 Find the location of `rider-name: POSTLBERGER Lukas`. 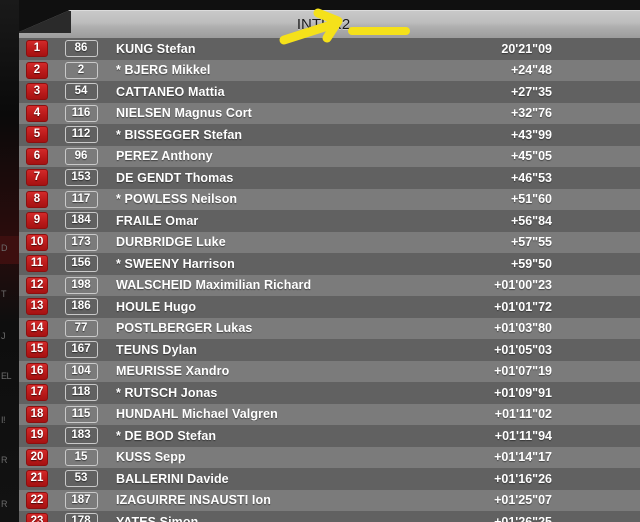

rider-name: POSTLBERGER Lukas is located at coordinates (184, 328).